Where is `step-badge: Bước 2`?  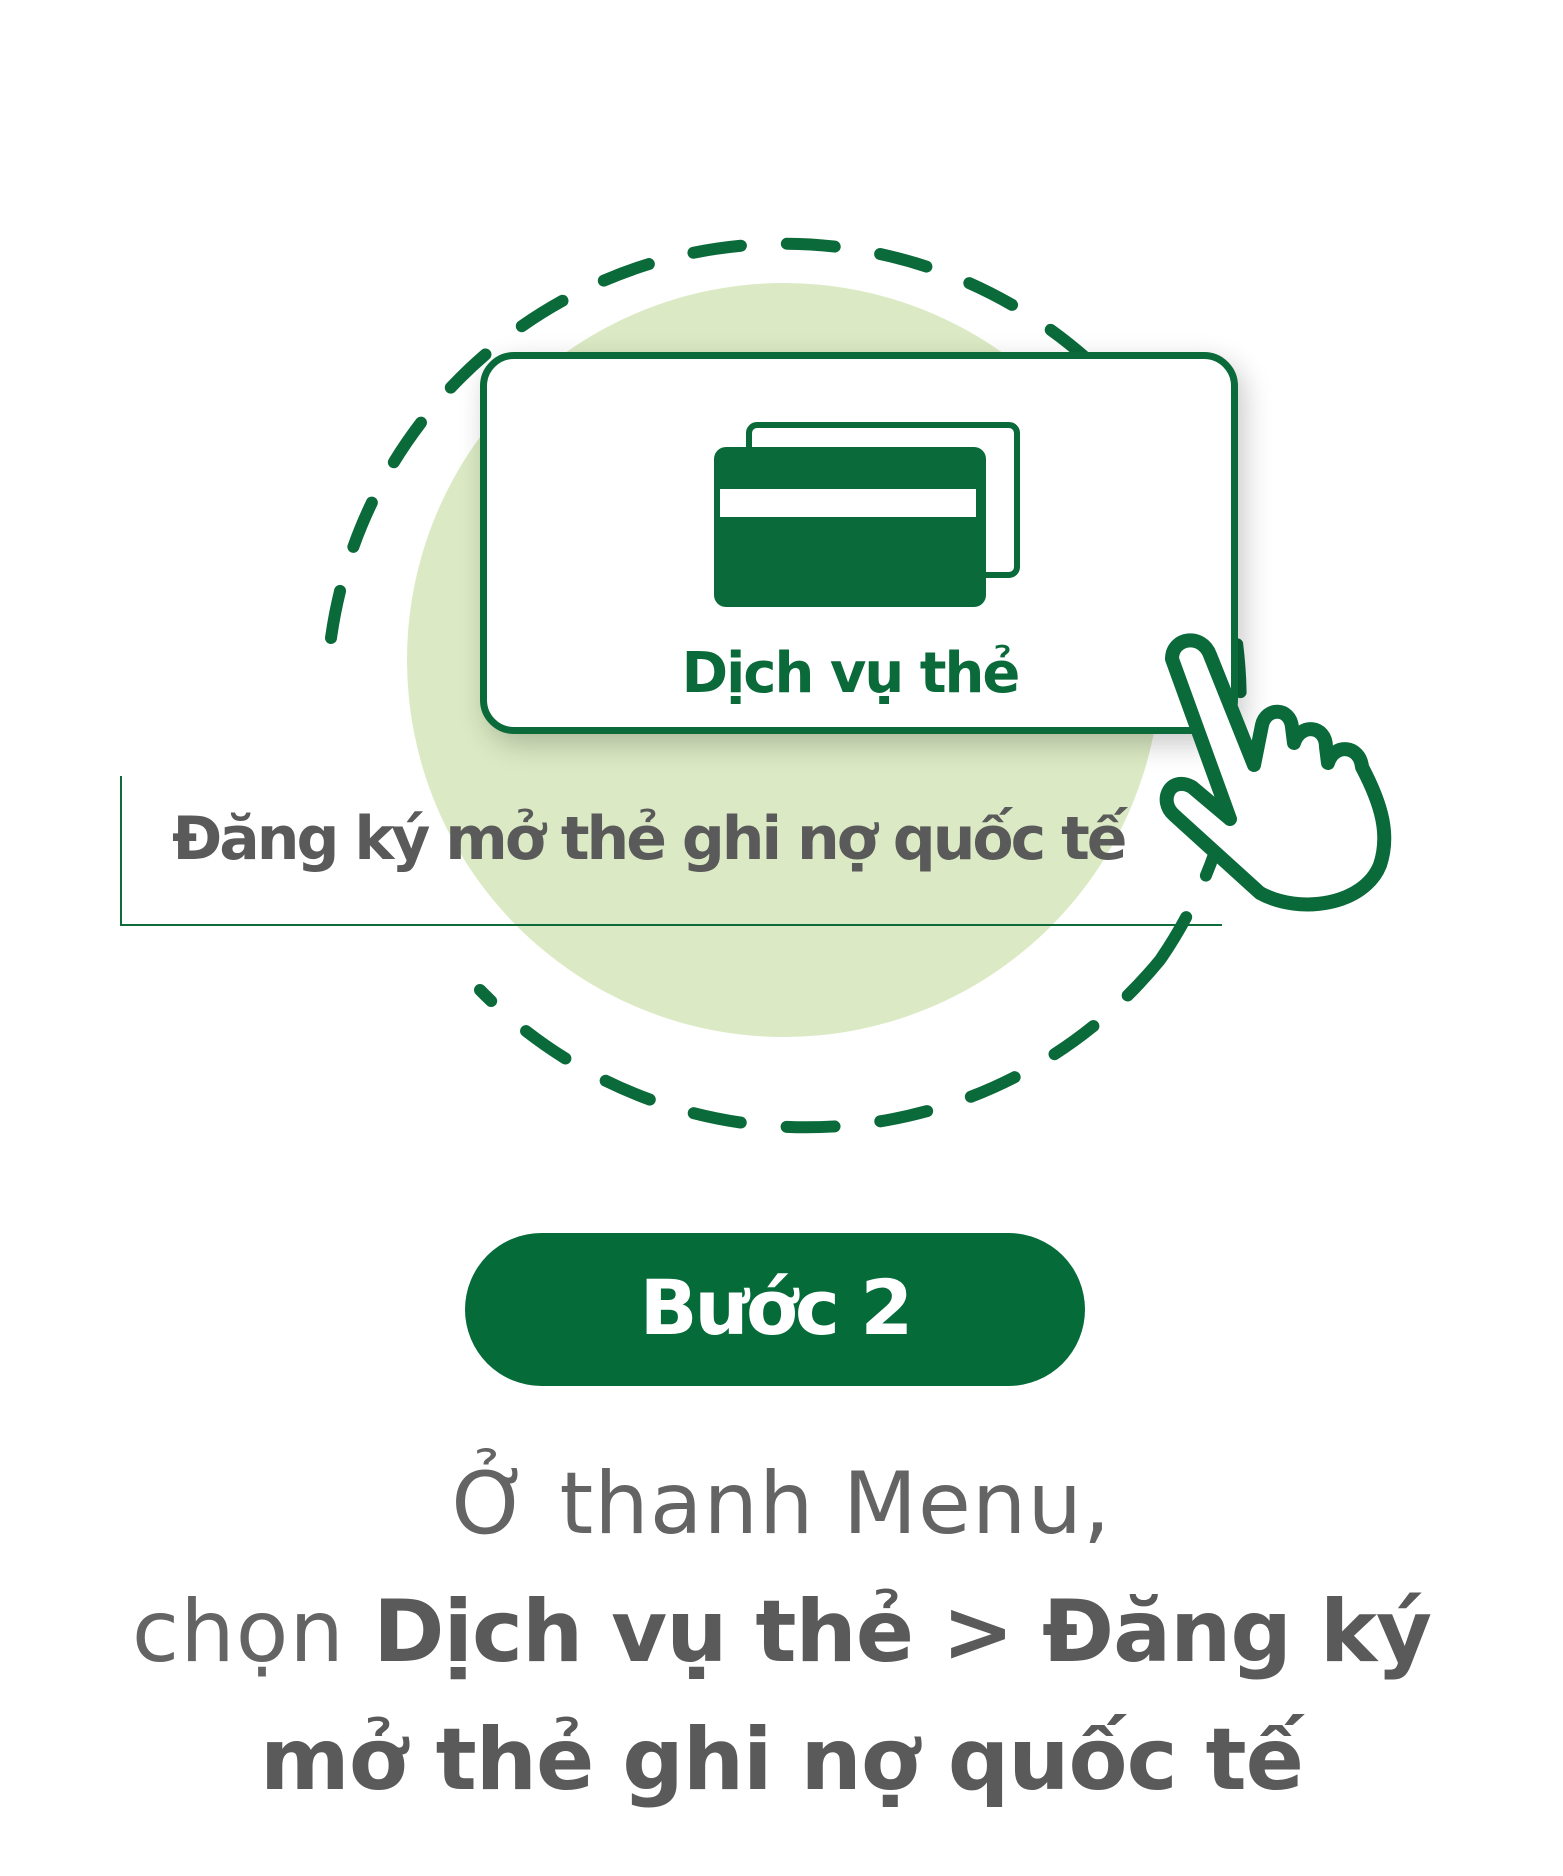
step-badge: Bước 2 is located at coordinates (775, 1309).